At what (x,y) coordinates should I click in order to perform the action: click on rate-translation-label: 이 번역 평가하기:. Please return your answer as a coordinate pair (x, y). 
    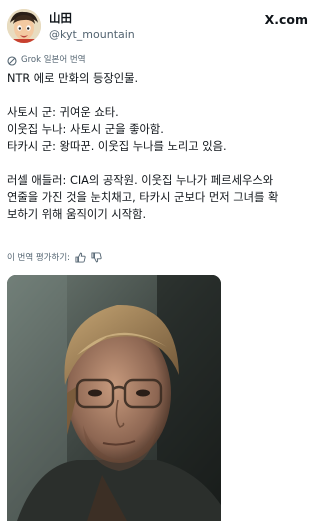
    Looking at the image, I should click on (39, 258).